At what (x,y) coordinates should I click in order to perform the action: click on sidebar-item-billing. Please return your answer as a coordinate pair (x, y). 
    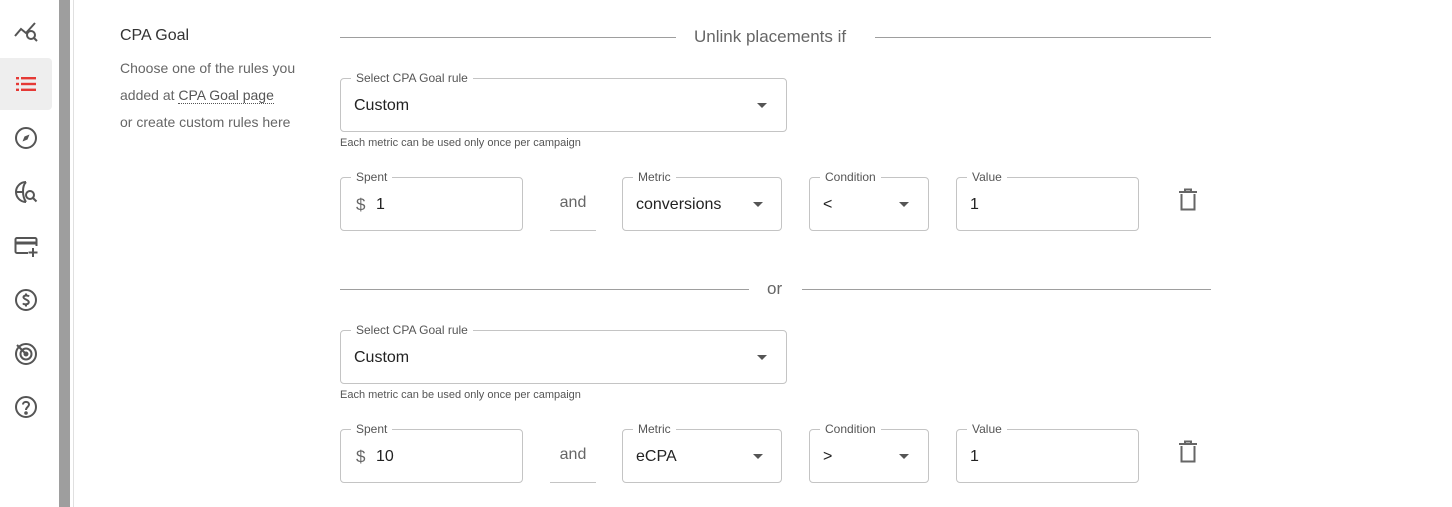
    Looking at the image, I should click on (26, 246).